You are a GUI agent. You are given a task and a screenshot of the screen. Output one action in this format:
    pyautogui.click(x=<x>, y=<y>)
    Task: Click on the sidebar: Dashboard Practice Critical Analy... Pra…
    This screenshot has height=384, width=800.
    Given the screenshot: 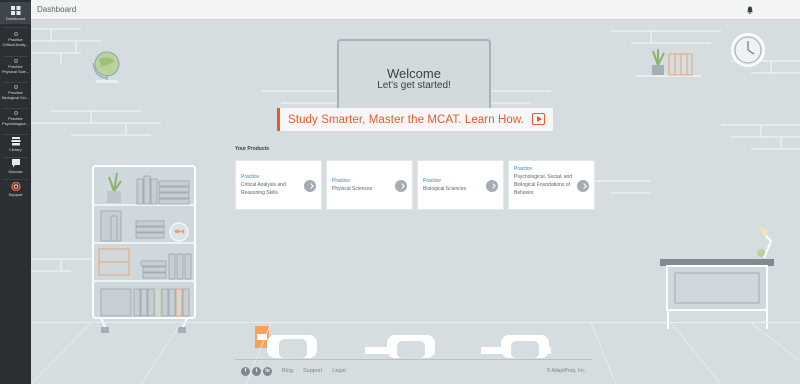 What is the action you would take?
    pyautogui.click(x=15, y=192)
    